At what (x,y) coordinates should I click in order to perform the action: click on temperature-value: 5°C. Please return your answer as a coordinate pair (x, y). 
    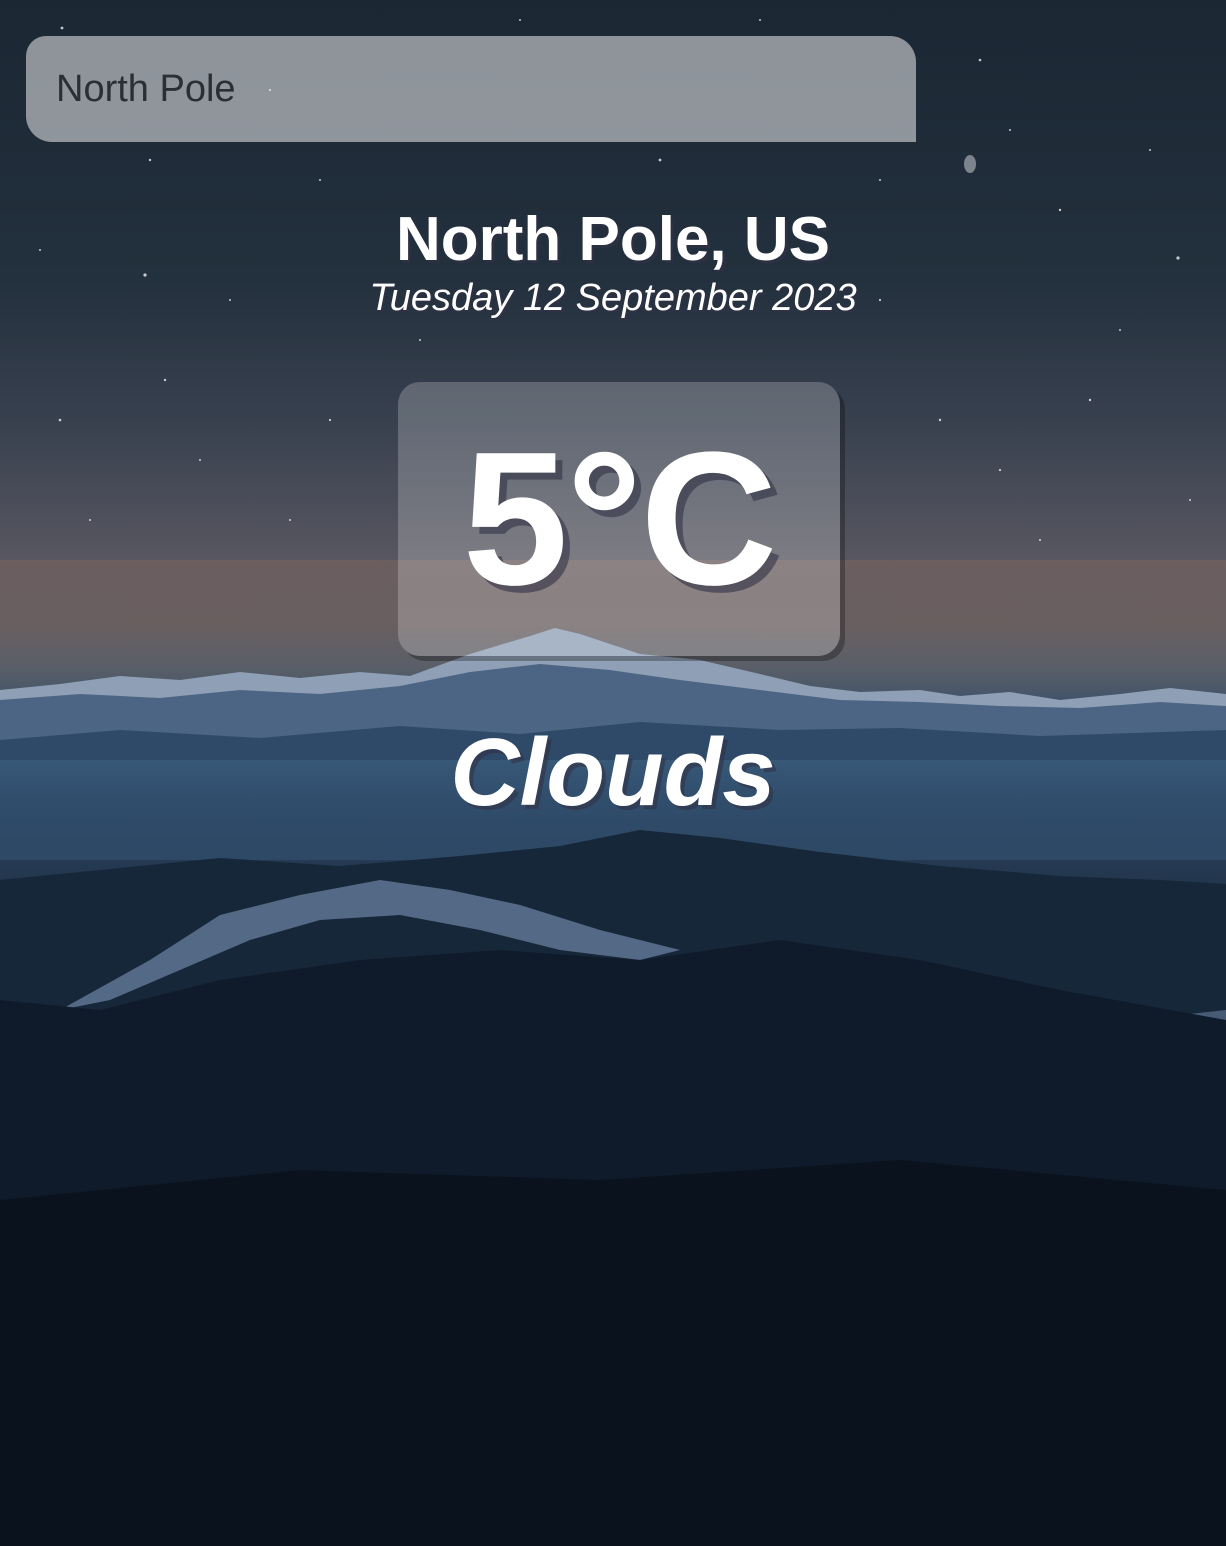
    Looking at the image, I should click on (620, 519).